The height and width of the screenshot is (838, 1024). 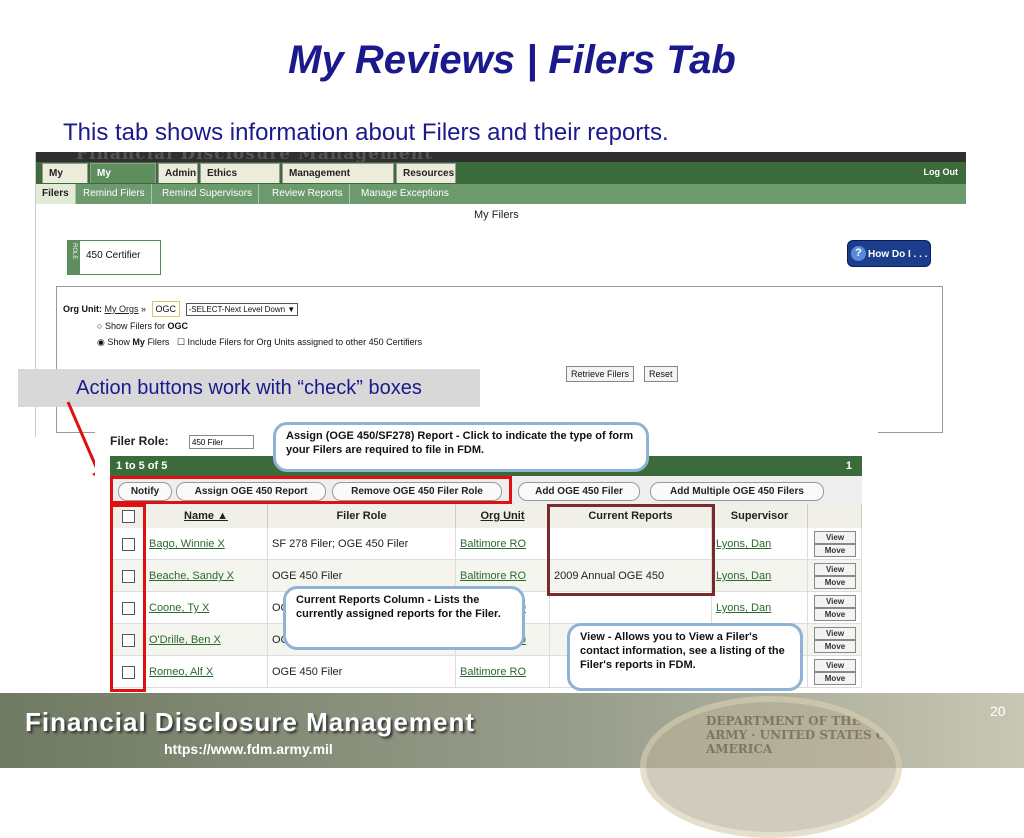 I want to click on radio-show-filers-for: ○ Show Filers for OGC, so click(x=142, y=326).